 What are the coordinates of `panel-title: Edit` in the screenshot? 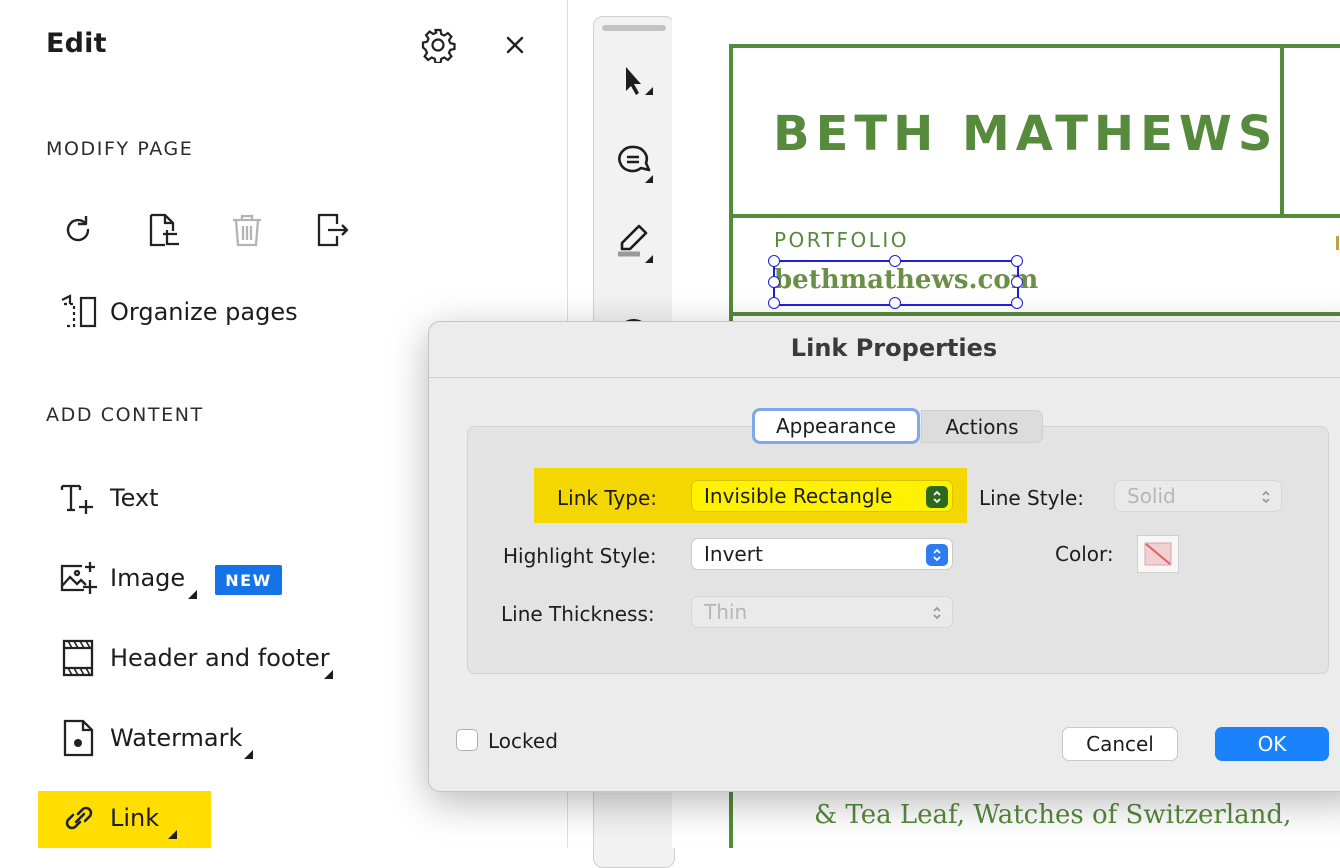 It's located at (76, 43).